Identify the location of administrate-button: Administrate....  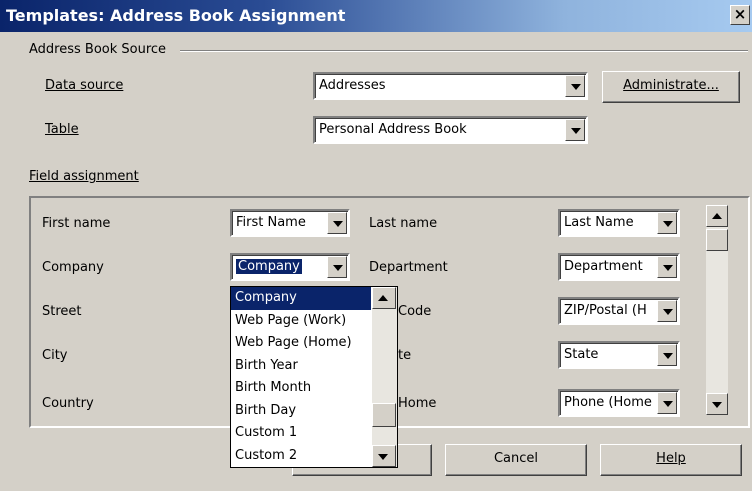
(671, 87).